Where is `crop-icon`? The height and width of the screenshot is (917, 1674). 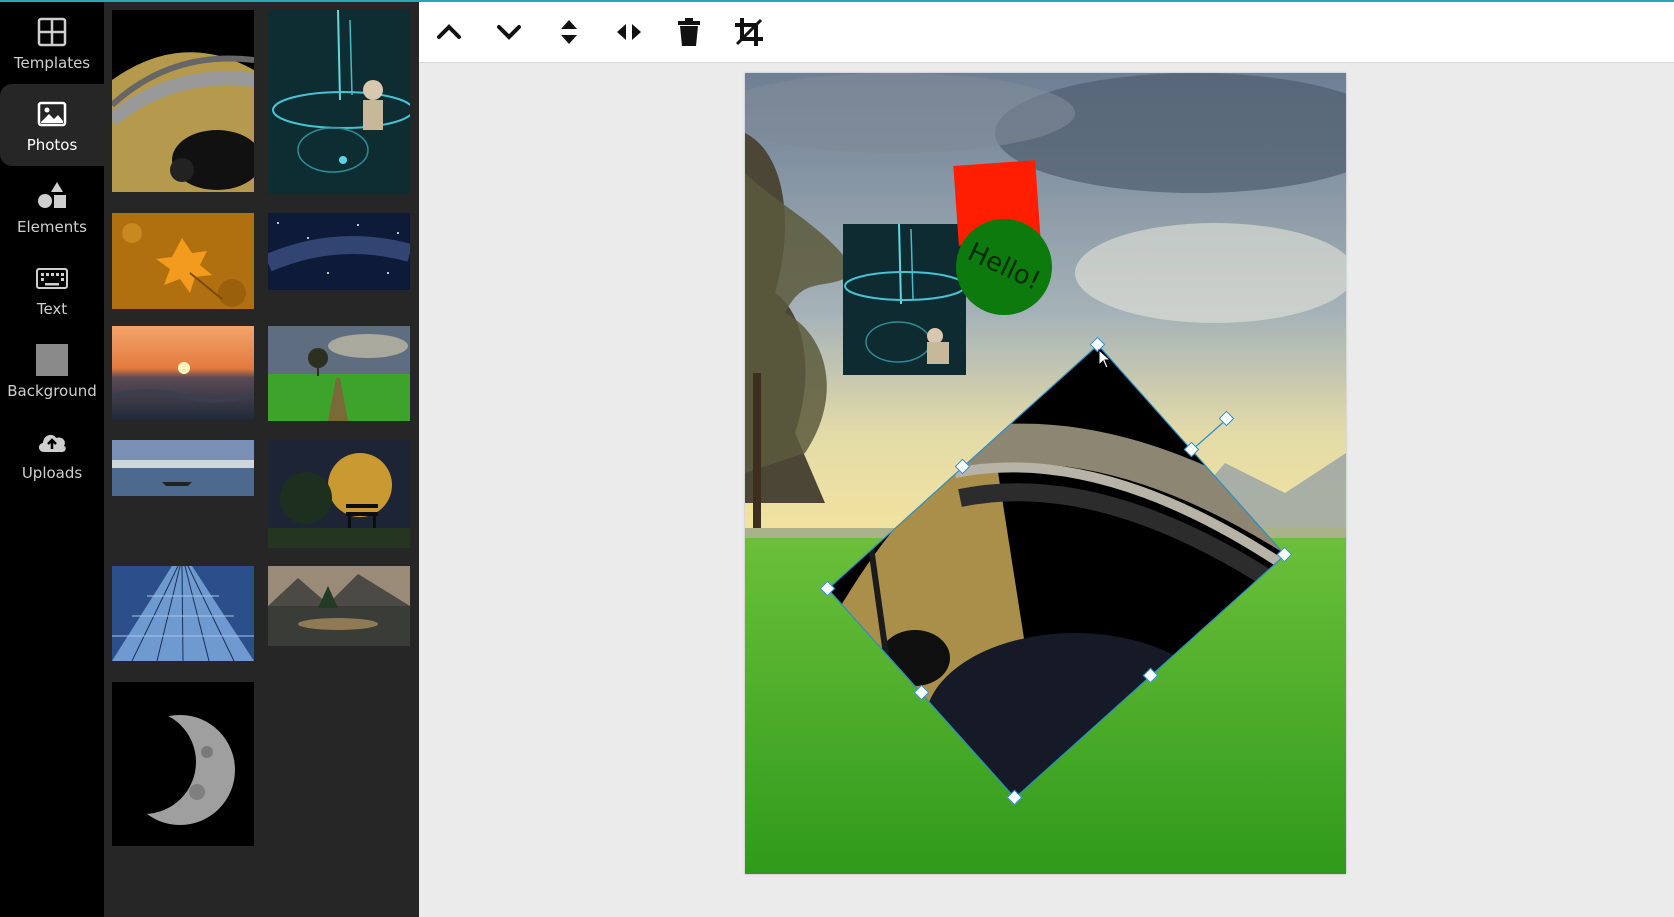 crop-icon is located at coordinates (749, 32).